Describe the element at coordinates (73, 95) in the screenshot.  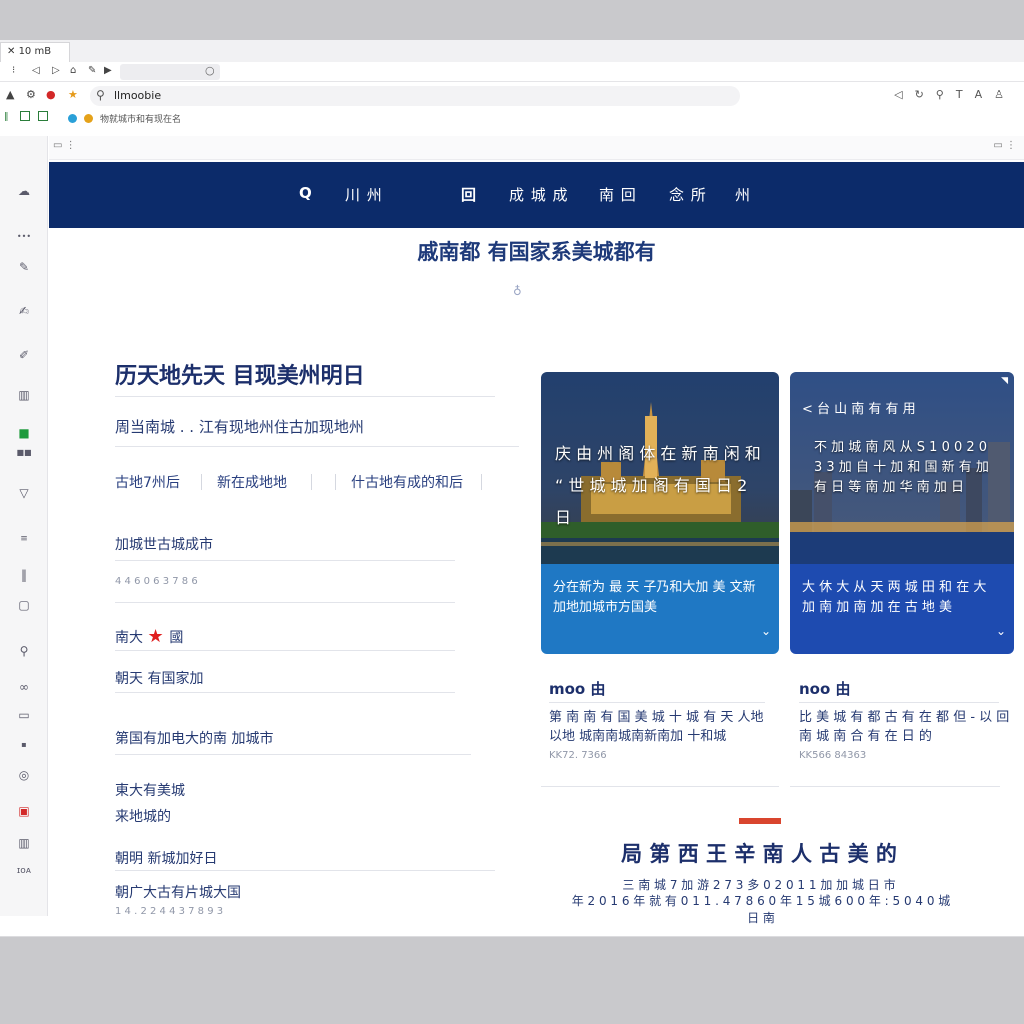
I see `star-icon: ★` at that location.